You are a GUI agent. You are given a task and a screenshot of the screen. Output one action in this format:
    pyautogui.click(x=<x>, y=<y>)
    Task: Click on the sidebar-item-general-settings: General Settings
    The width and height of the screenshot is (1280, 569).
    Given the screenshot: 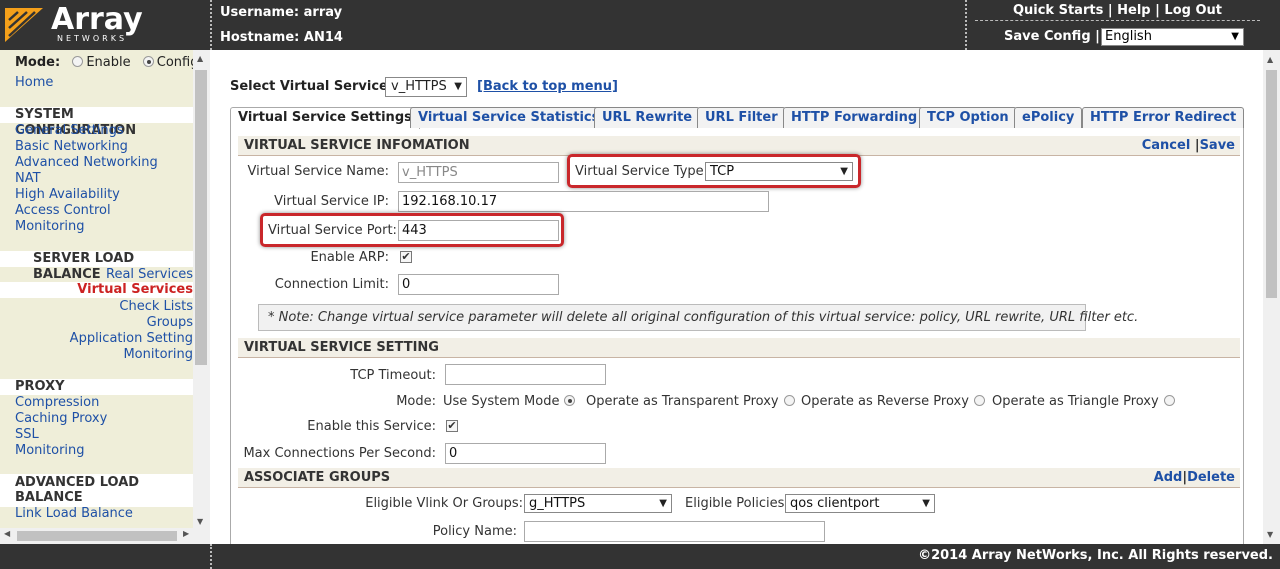 What is the action you would take?
    pyautogui.click(x=69, y=130)
    